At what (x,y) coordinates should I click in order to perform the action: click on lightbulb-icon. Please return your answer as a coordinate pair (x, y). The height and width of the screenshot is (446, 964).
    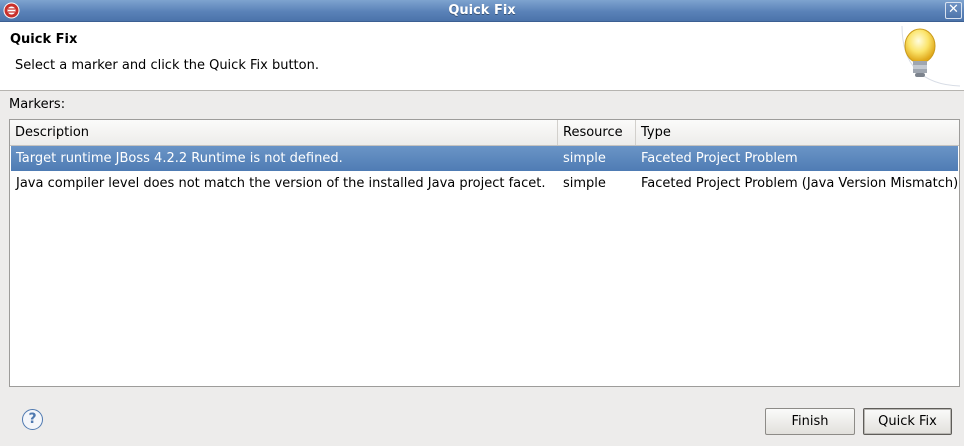
    Looking at the image, I should click on (931, 56).